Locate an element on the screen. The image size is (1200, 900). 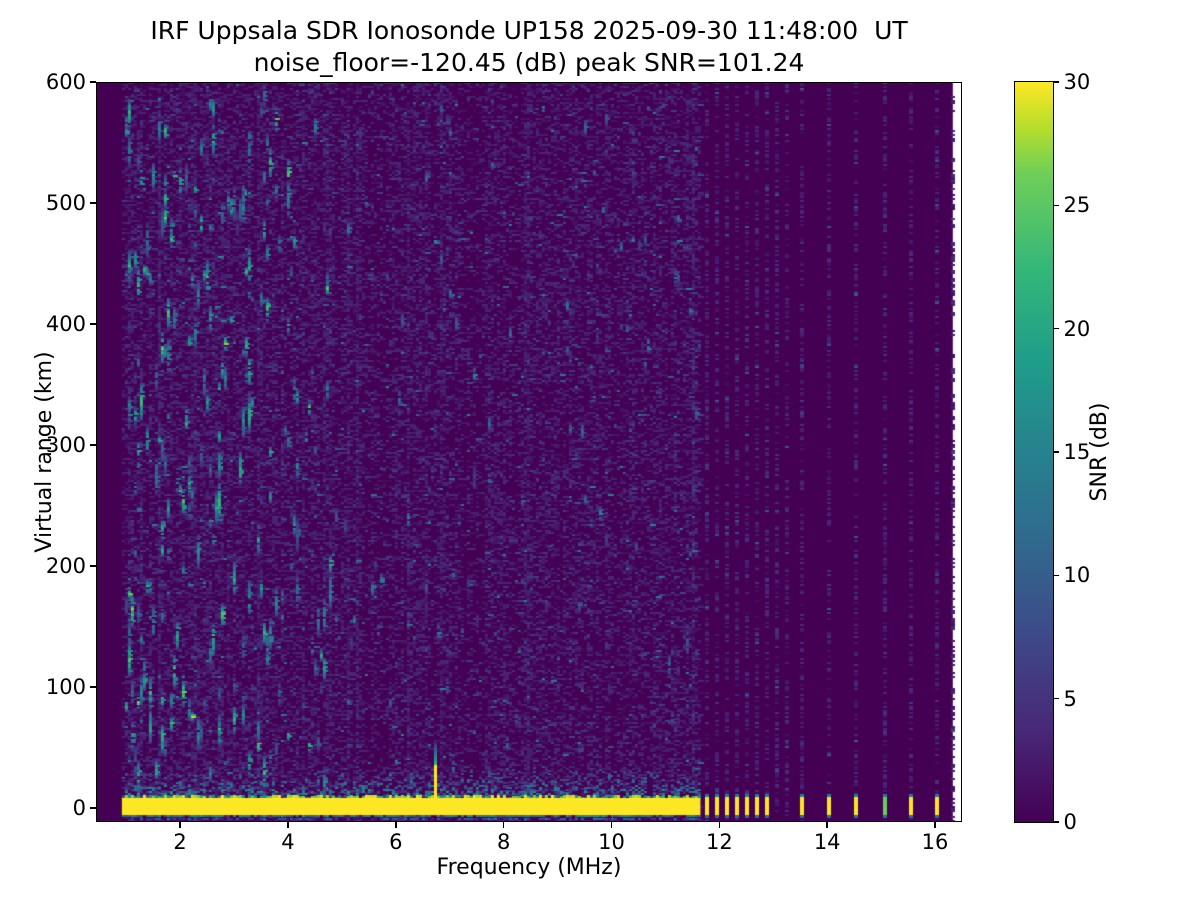
colorbar-tick-label: 10 is located at coordinates (1077, 575).